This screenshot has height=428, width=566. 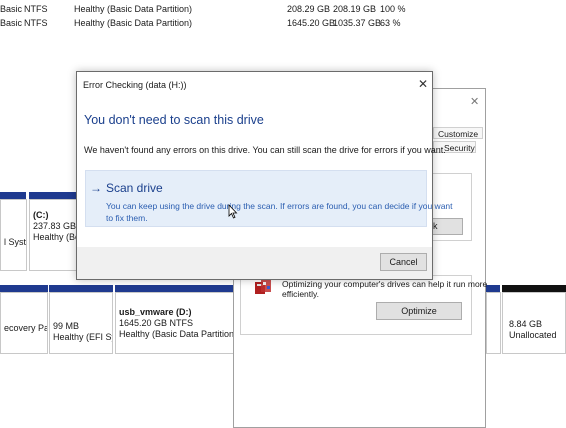 What do you see at coordinates (233, 211) in the screenshot?
I see `cursor-icon` at bounding box center [233, 211].